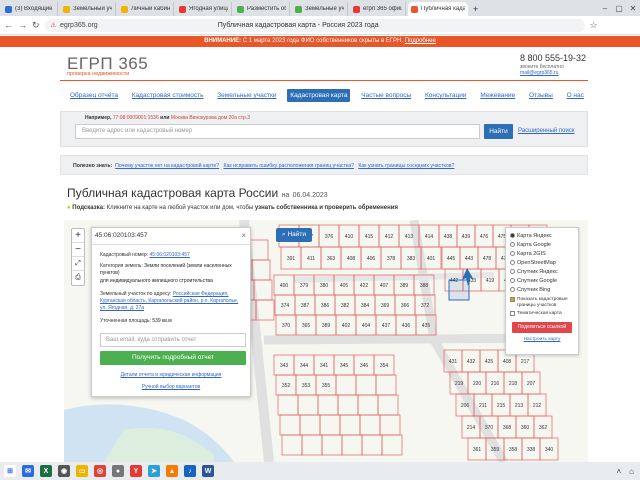 The width and height of the screenshot is (640, 480). Describe the element at coordinates (420, 41) in the screenshot. I see `notice-link: Подробнее` at that location.